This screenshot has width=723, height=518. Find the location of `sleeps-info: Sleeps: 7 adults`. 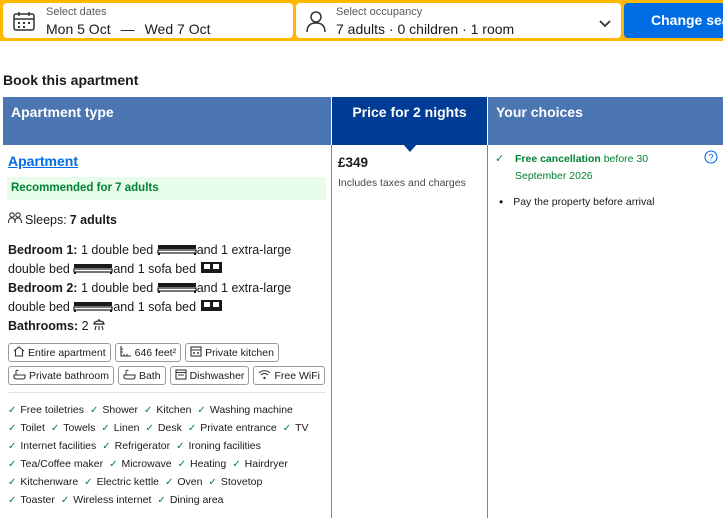

sleeps-info: Sleeps: 7 adults is located at coordinates (62, 219).